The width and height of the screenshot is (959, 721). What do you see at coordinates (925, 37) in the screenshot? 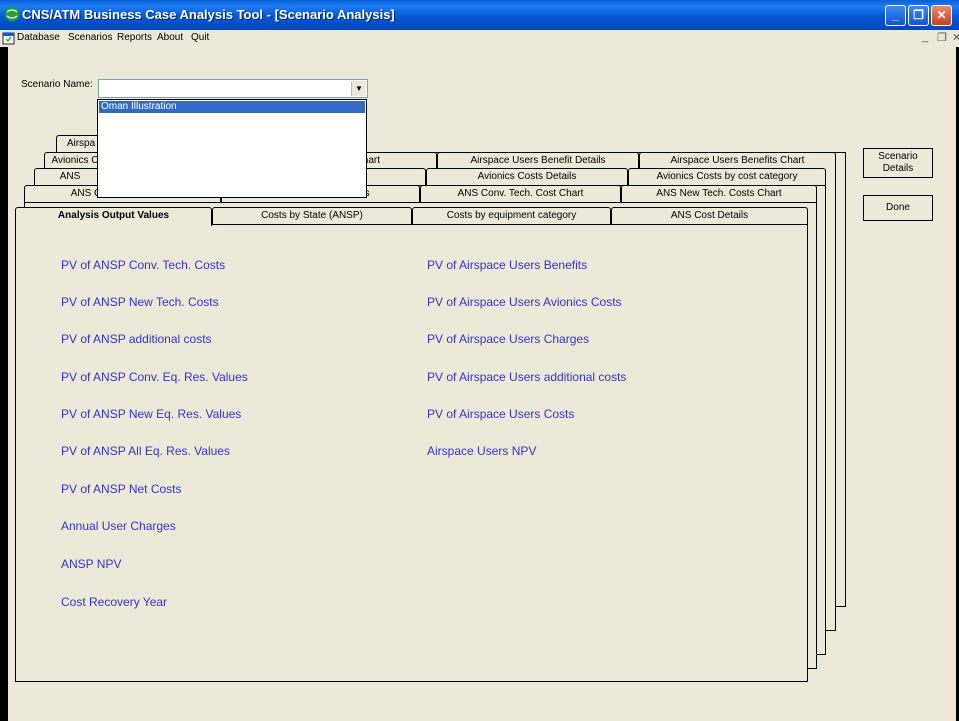
I see `mdi-minimize-button: _` at bounding box center [925, 37].